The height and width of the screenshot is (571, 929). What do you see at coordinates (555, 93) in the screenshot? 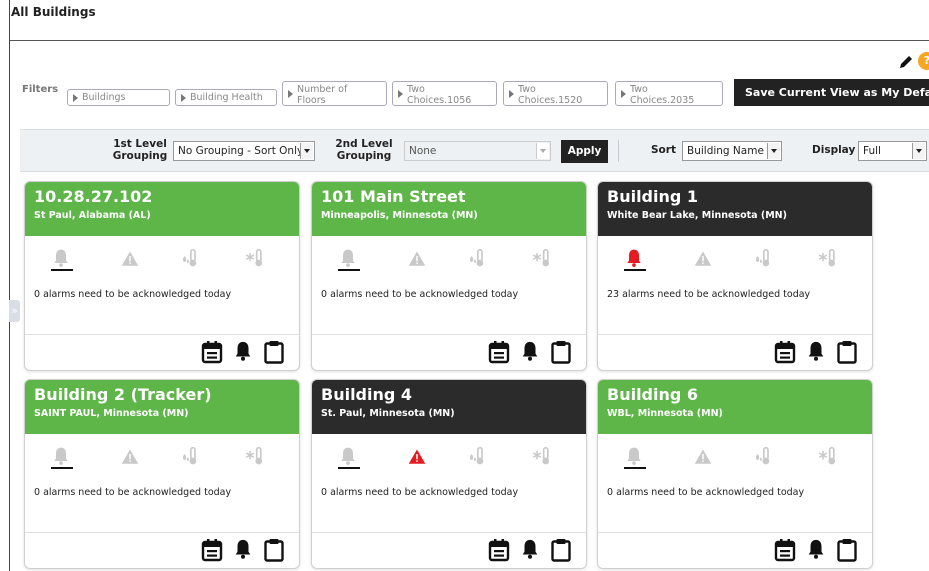
I see `filter-chip-two-choices-1520: Two Choices.1520` at bounding box center [555, 93].